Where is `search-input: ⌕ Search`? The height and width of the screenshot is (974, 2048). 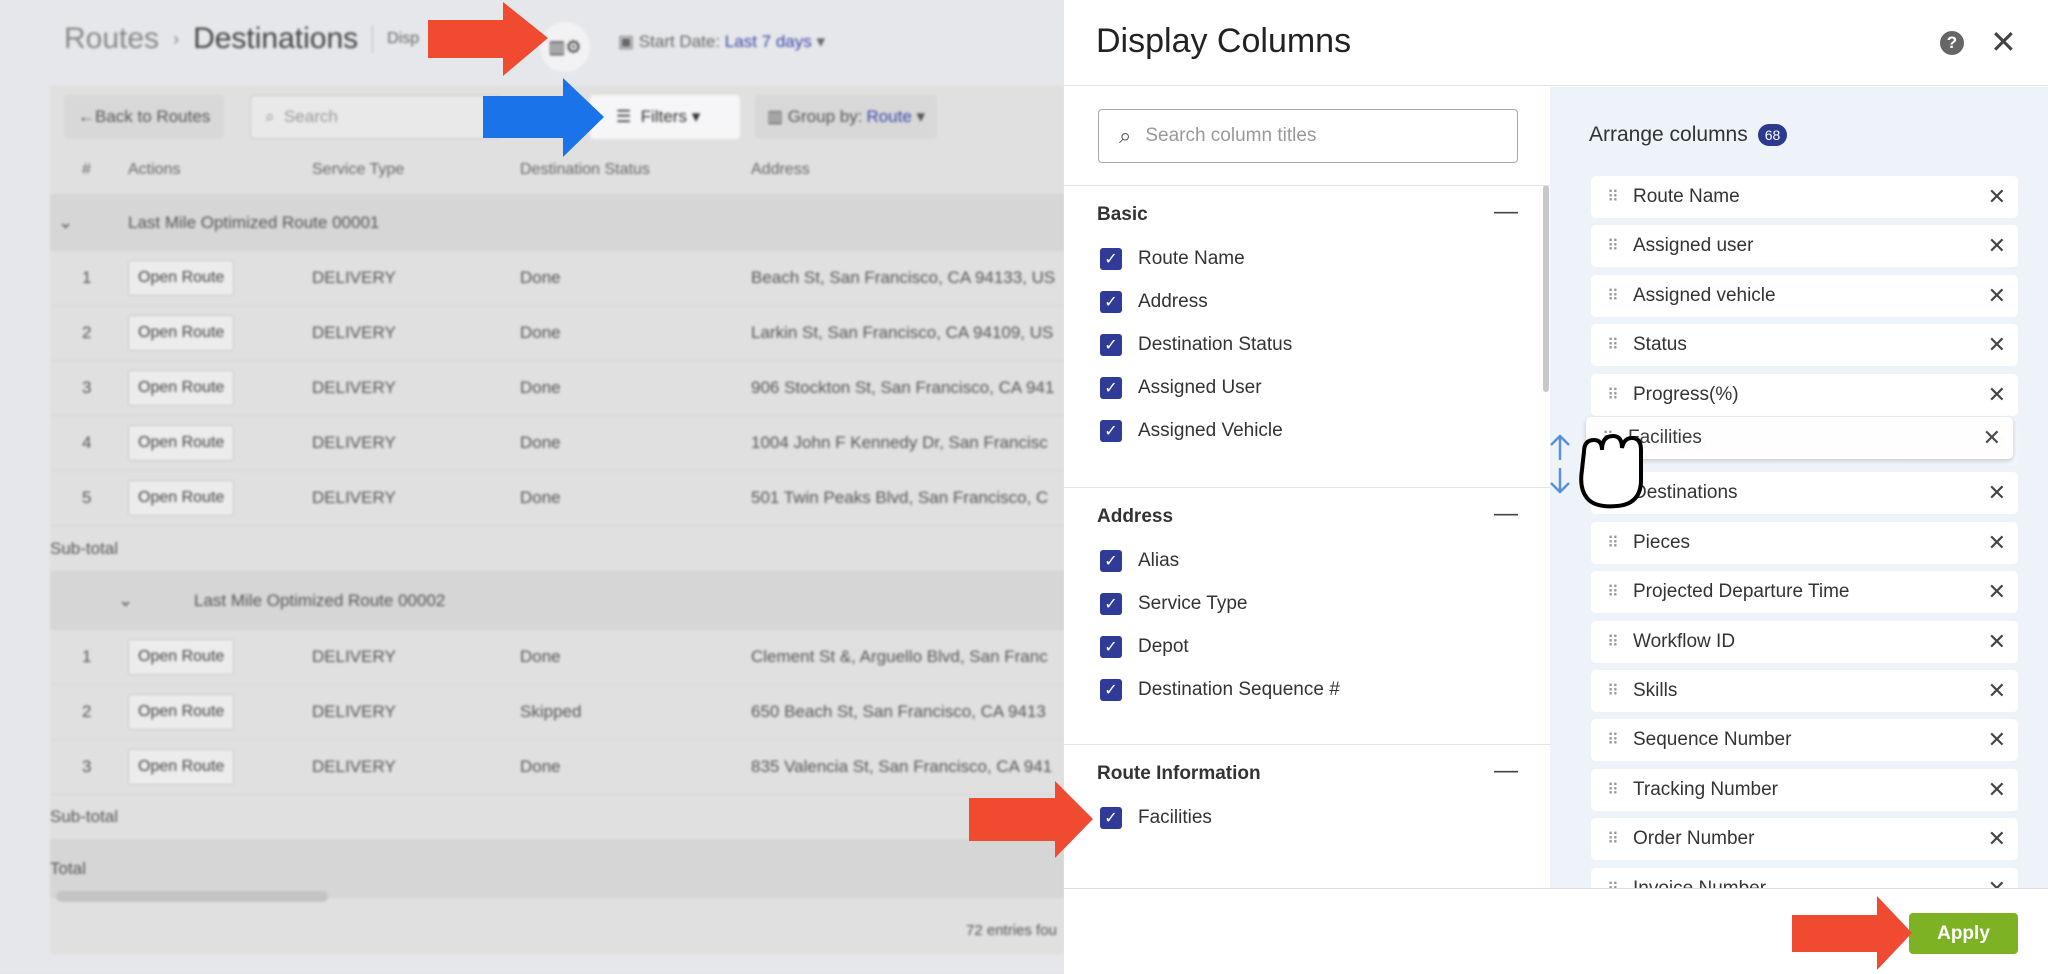 search-input: ⌕ Search is located at coordinates (375, 117).